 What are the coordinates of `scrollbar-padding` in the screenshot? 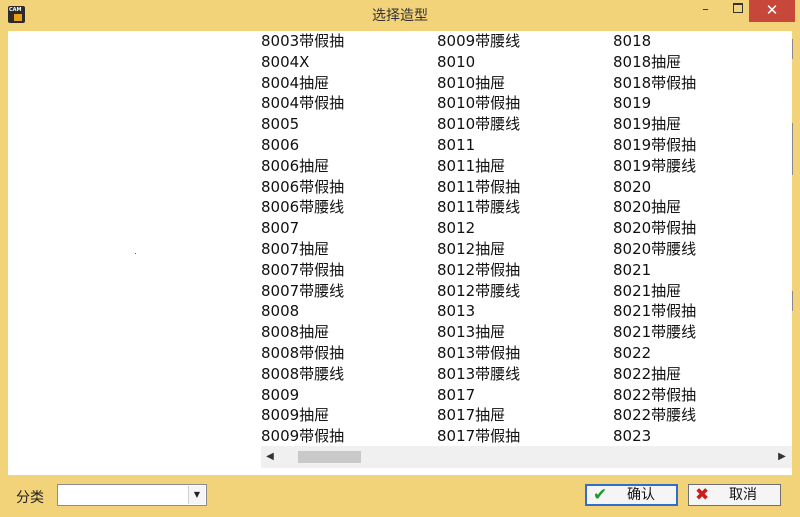 It's located at (526, 471).